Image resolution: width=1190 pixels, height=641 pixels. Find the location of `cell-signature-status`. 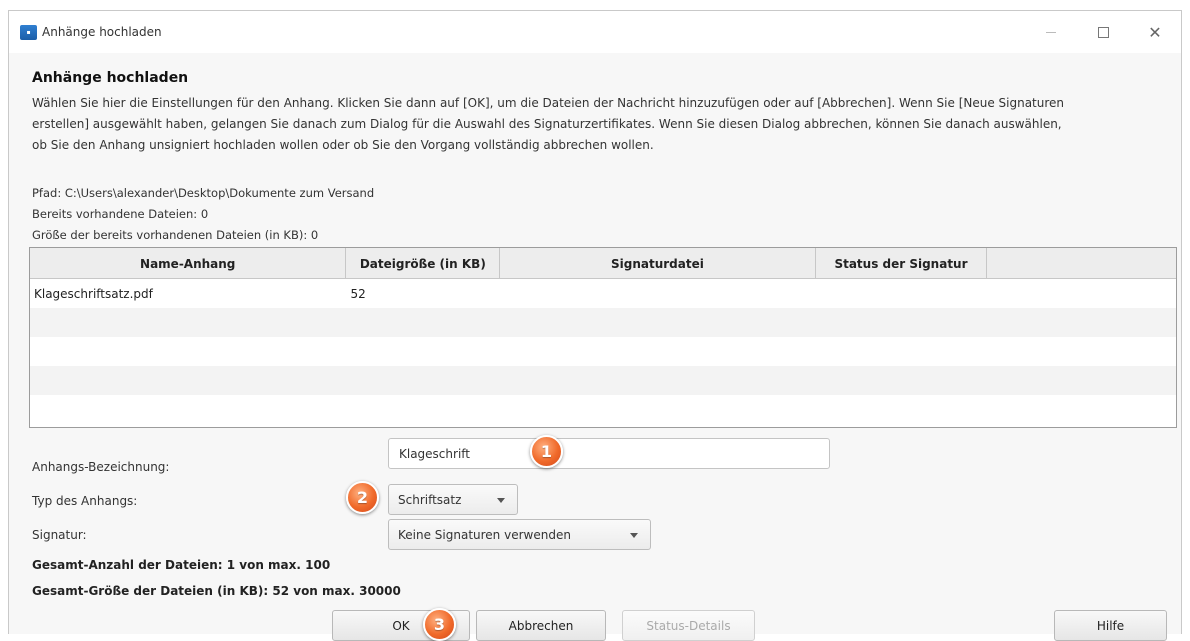

cell-signature-status is located at coordinates (902, 293).